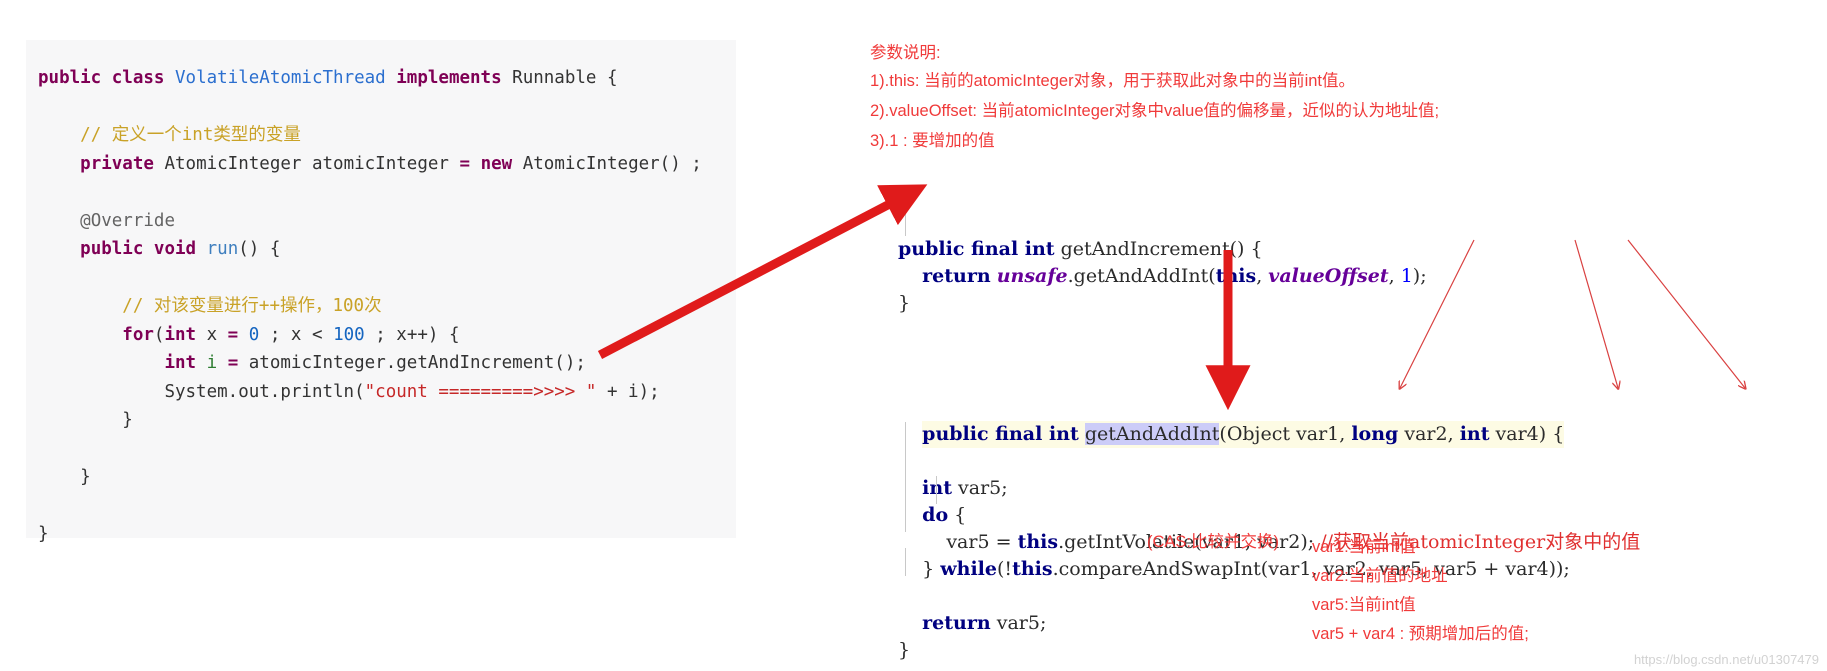 The height and width of the screenshot is (671, 1827). I want to click on code-token: AtomicInteger() ;, so click(607, 163).